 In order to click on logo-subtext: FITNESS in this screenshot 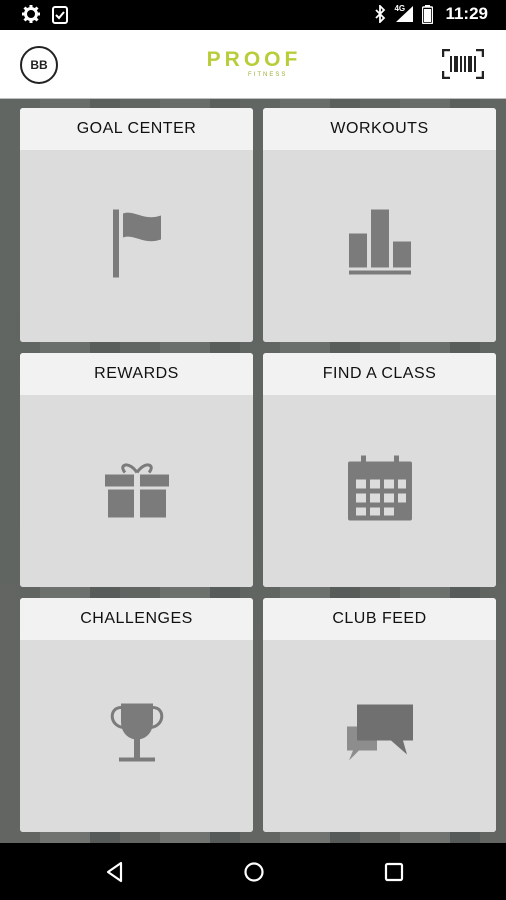, I will do `click(268, 75)`.